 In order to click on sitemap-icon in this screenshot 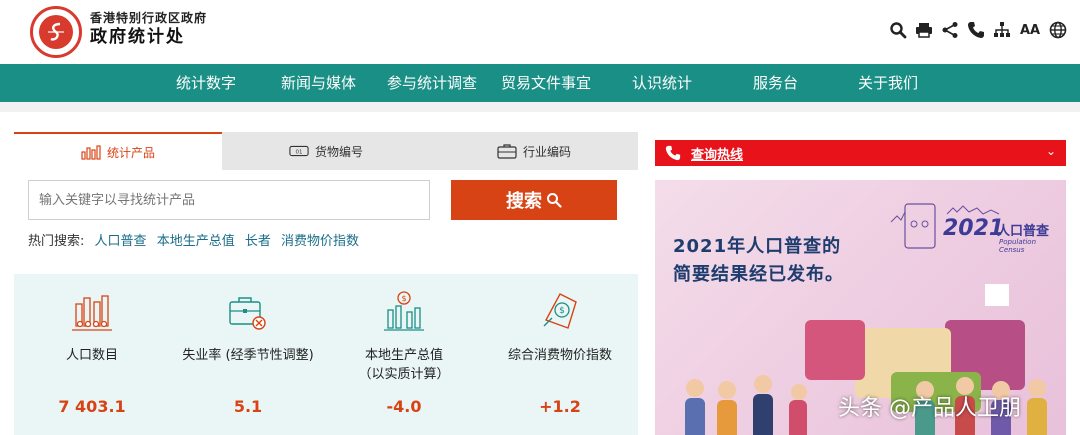, I will do `click(1002, 30)`.